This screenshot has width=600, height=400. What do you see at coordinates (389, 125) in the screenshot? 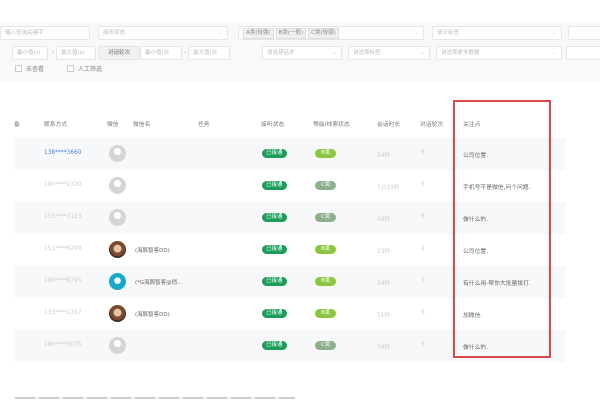
I see `col-duration: 会话时长` at bounding box center [389, 125].